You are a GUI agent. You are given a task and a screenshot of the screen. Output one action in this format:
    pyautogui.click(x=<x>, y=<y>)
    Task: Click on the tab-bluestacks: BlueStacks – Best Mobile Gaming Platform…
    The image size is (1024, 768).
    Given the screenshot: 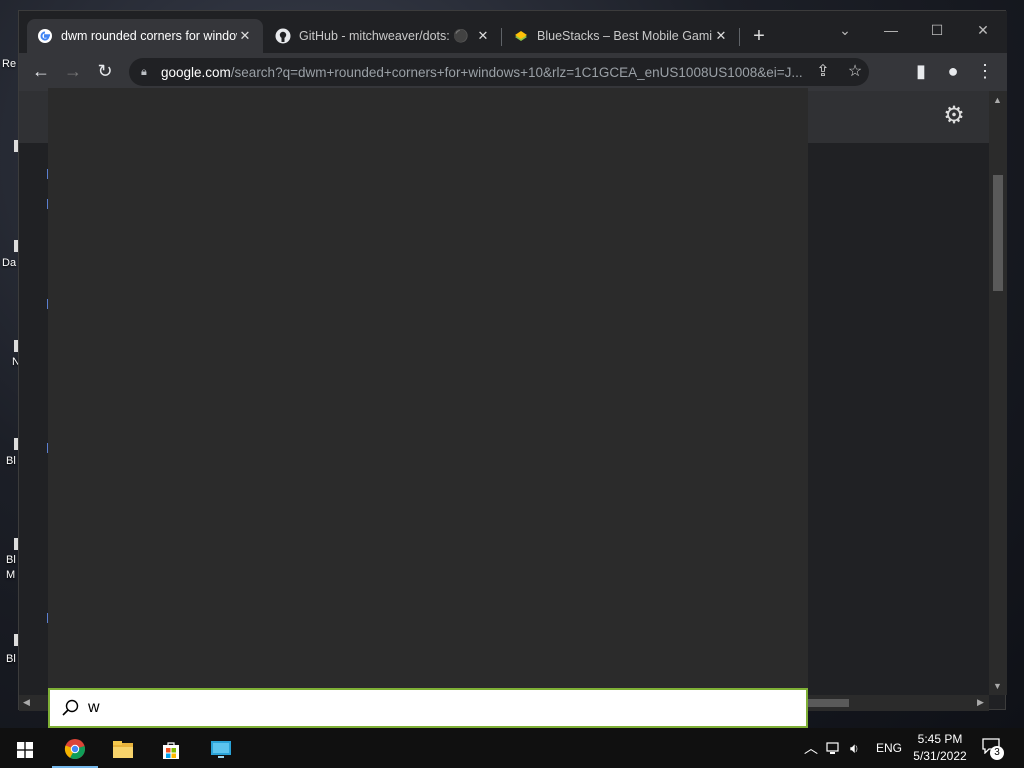 What is the action you would take?
    pyautogui.click(x=621, y=36)
    